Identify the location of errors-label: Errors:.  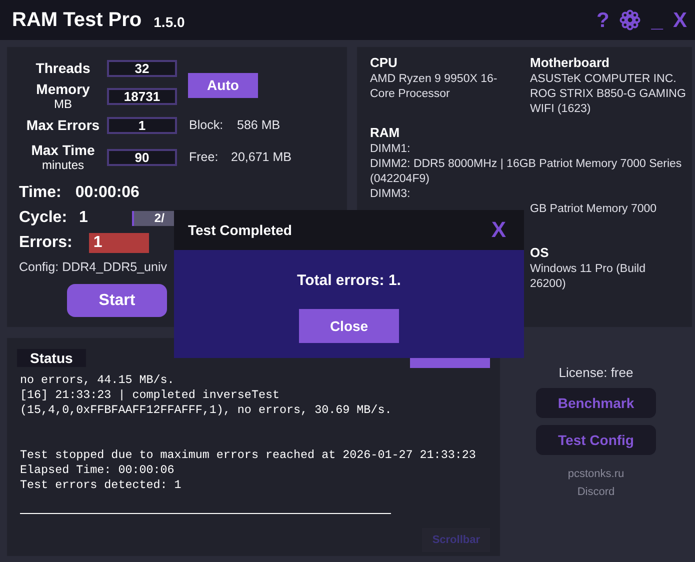
(45, 243).